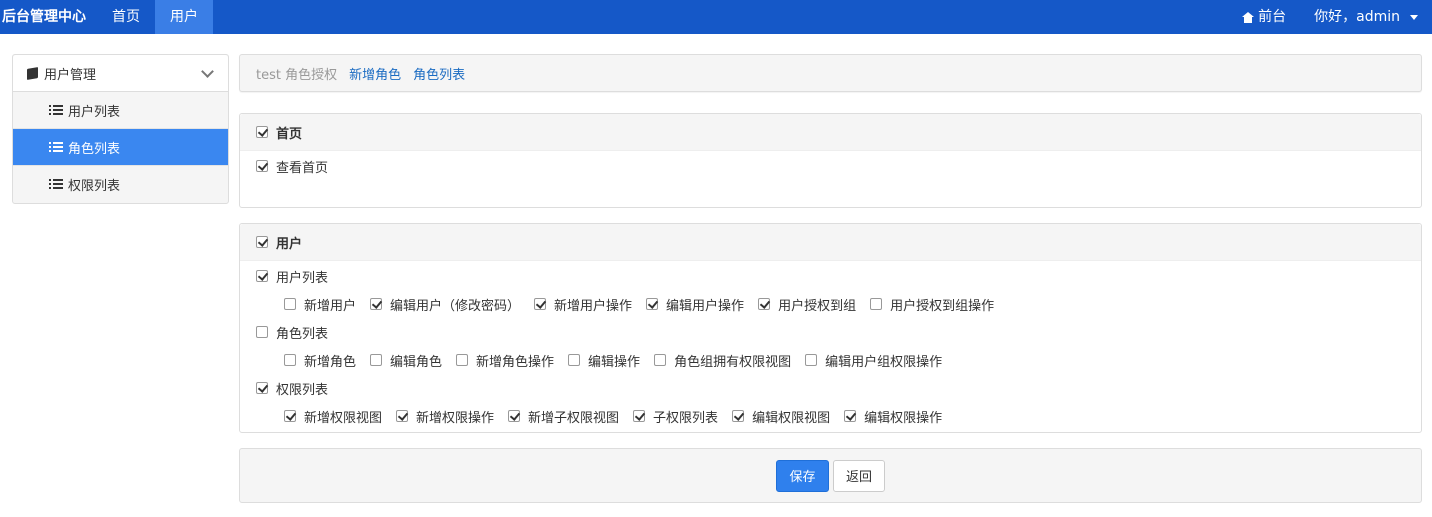 This screenshot has height=517, width=1432. What do you see at coordinates (302, 168) in the screenshot?
I see `group-label: 查看首页` at bounding box center [302, 168].